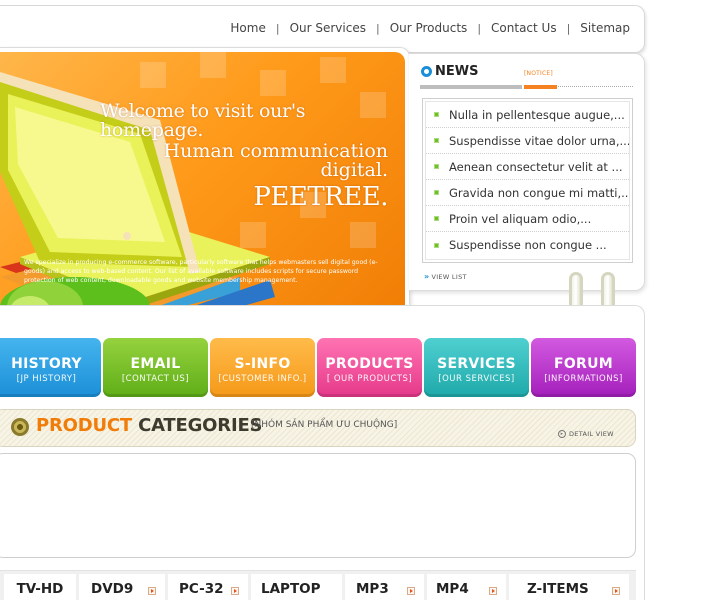 Image resolution: width=719 pixels, height=600 pixels. I want to click on news-heading: NEWS, so click(449, 71).